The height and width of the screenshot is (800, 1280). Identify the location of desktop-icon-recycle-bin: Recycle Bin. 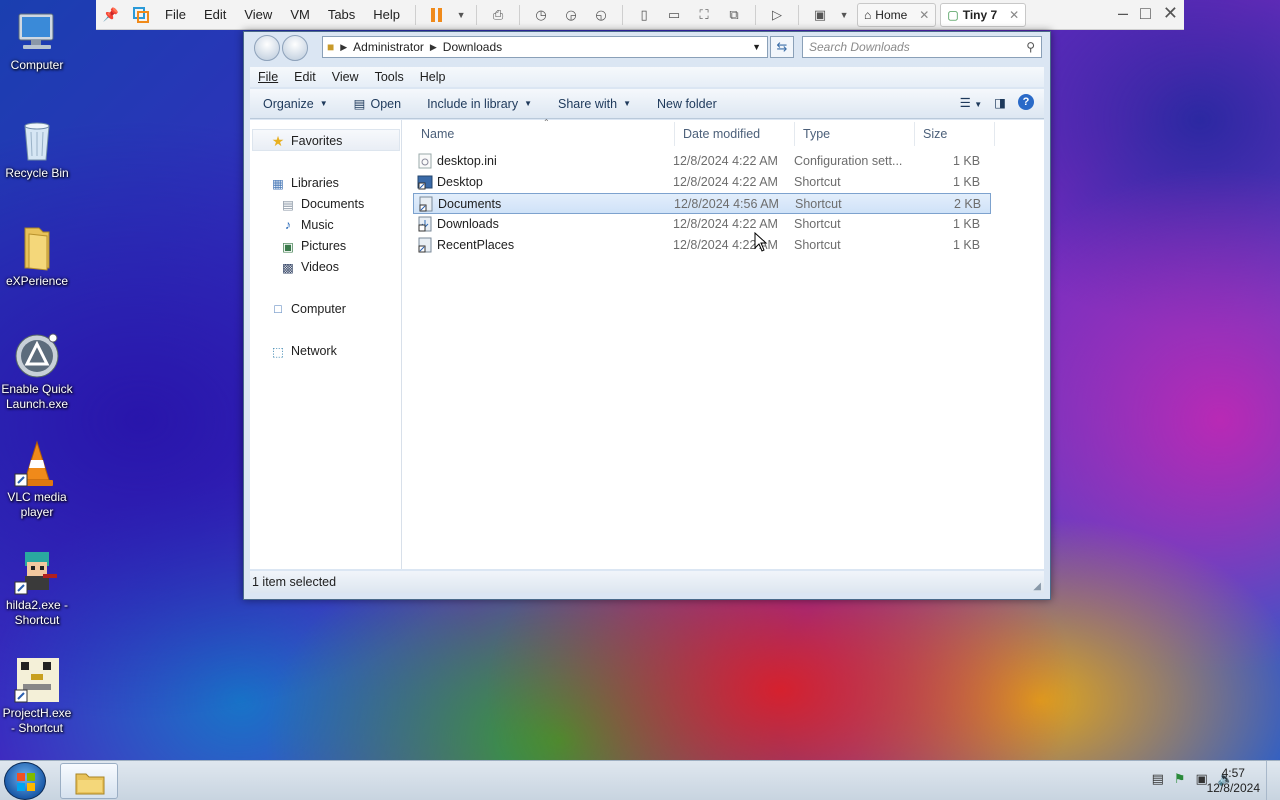
(37, 148).